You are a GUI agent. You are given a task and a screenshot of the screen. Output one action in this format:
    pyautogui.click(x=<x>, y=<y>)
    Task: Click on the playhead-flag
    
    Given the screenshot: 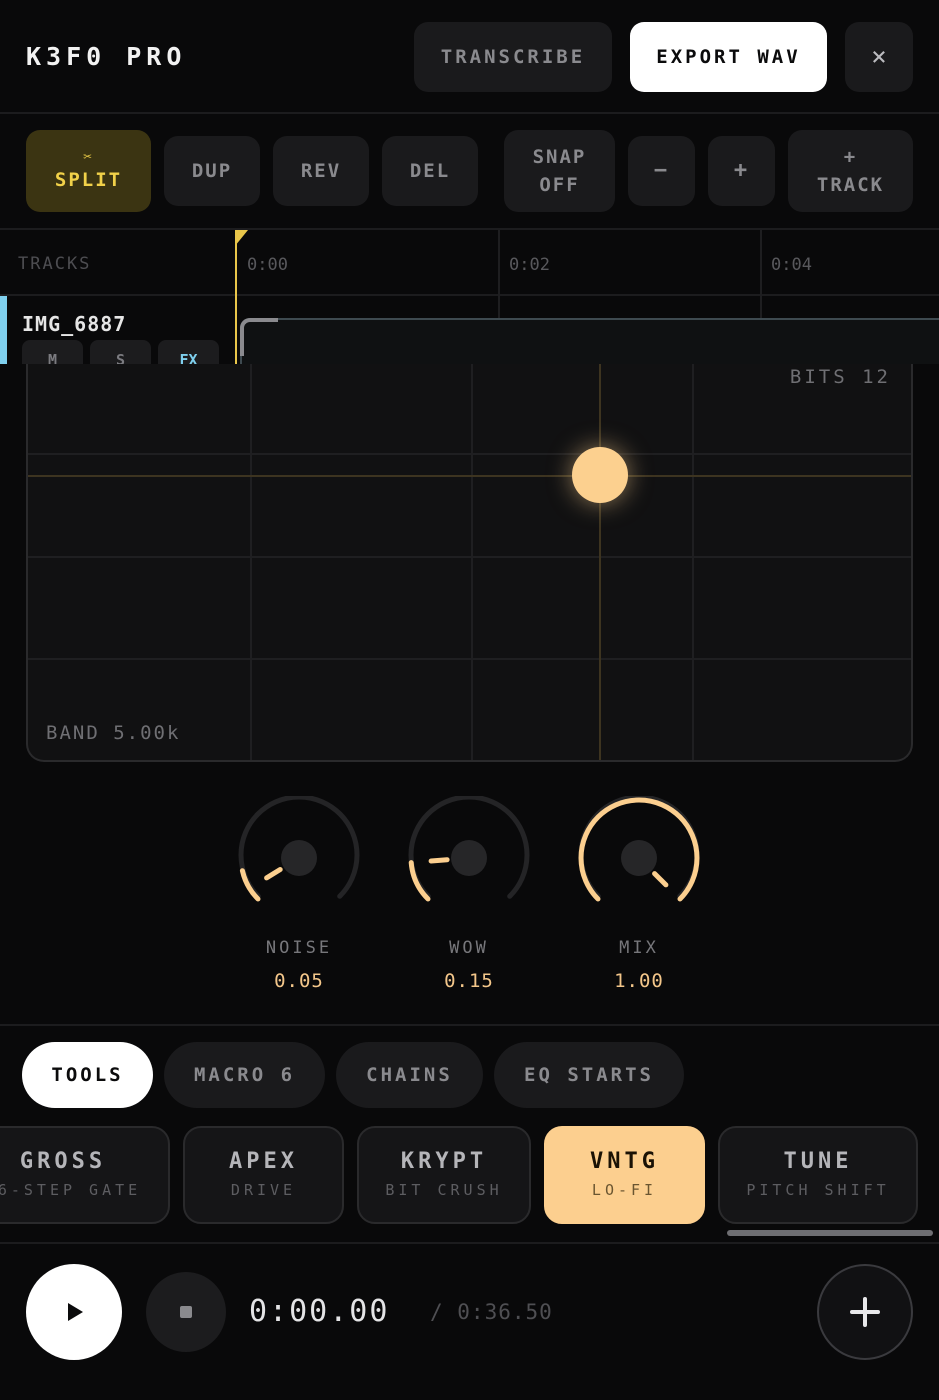 What is the action you would take?
    pyautogui.click(x=241, y=238)
    